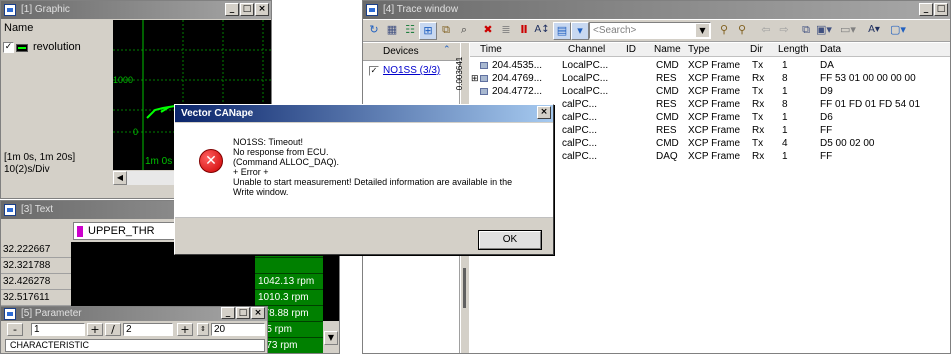 The height and width of the screenshot is (354, 951). Describe the element at coordinates (148, 329) in the screenshot. I see `field-2-input: 2` at that location.